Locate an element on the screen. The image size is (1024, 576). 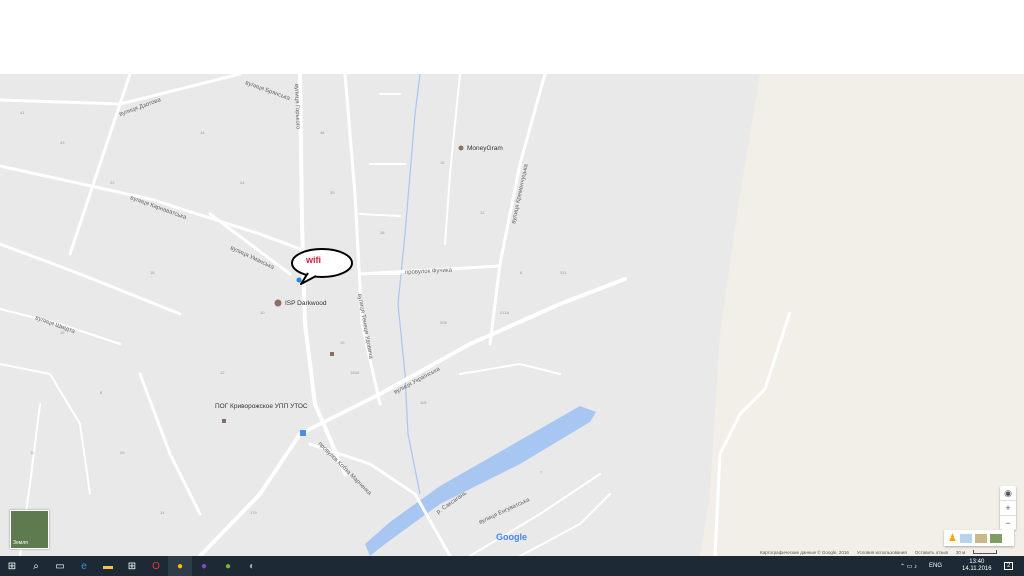
system-tray: ⌃ ▭ ♪ ENG is located at coordinates (921, 566).